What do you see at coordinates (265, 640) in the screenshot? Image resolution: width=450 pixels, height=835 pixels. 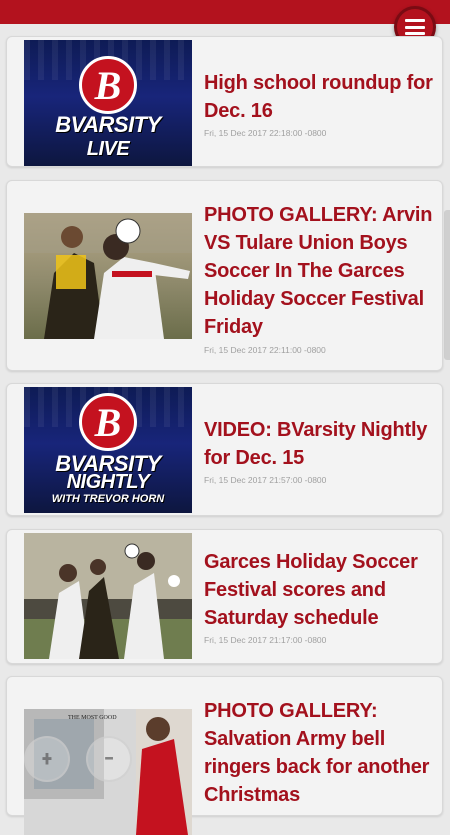 I see `article-date: Fri, 15 Dec 2017 21:17:00 -0800` at bounding box center [265, 640].